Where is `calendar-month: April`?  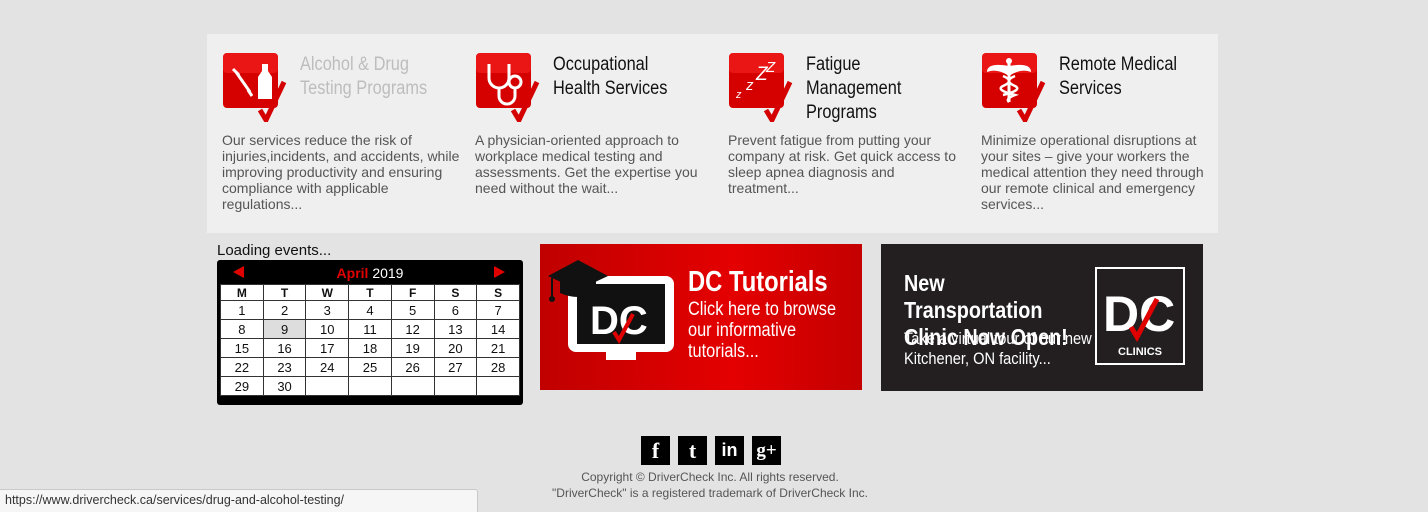 calendar-month: April is located at coordinates (352, 273).